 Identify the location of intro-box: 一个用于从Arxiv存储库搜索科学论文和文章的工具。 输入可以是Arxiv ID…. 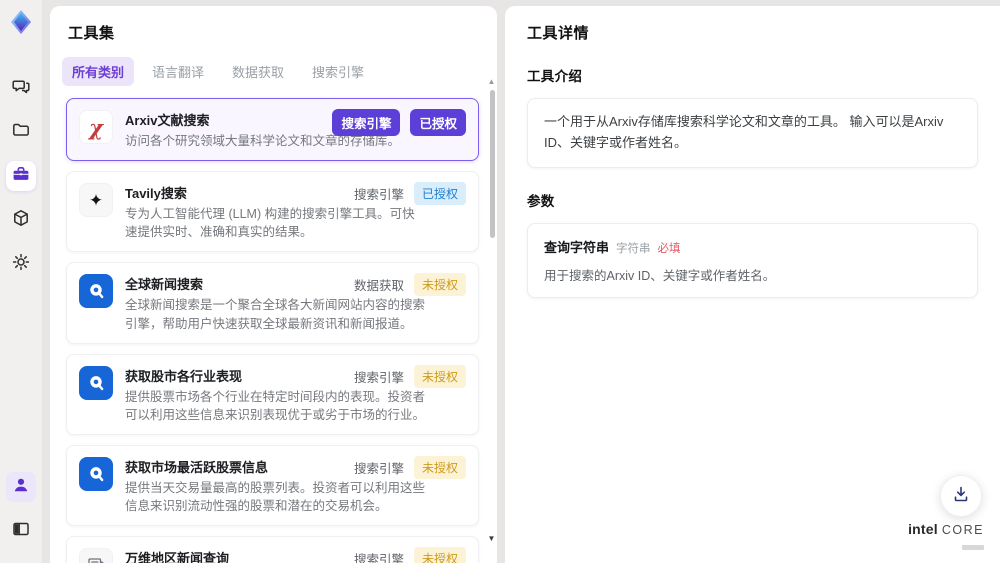
(752, 133).